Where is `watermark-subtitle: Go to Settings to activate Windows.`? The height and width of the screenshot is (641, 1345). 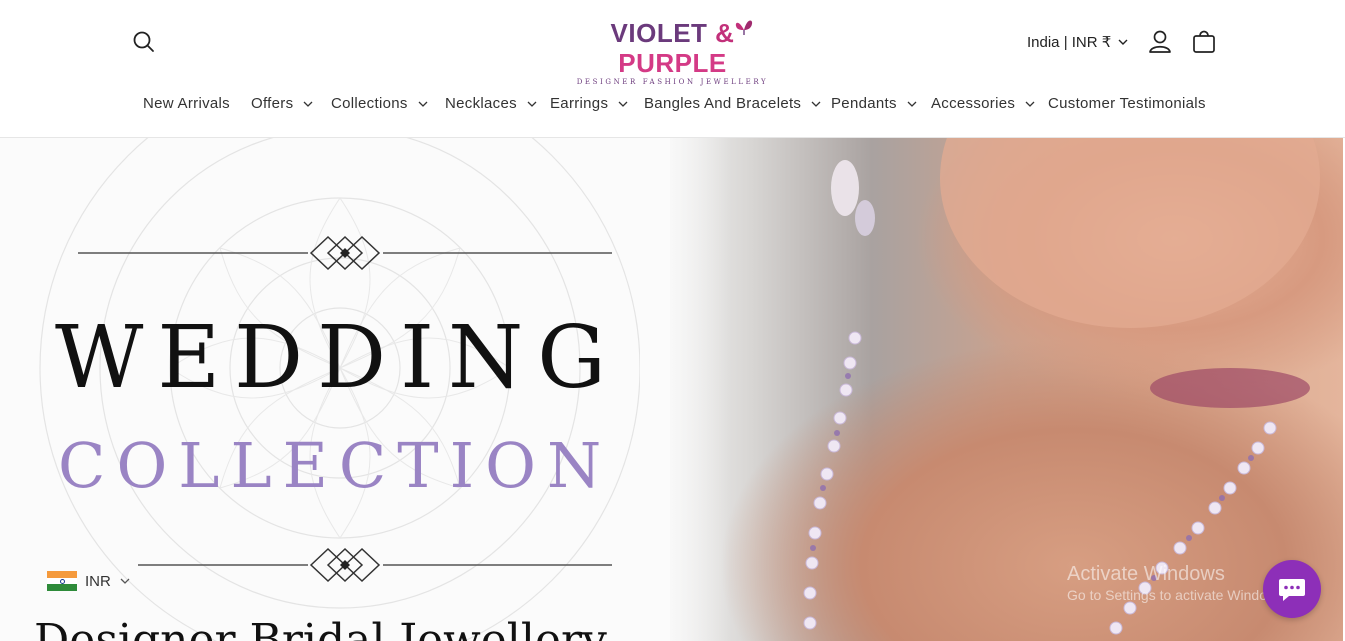 watermark-subtitle: Go to Settings to activate Windows. is located at coordinates (1177, 595).